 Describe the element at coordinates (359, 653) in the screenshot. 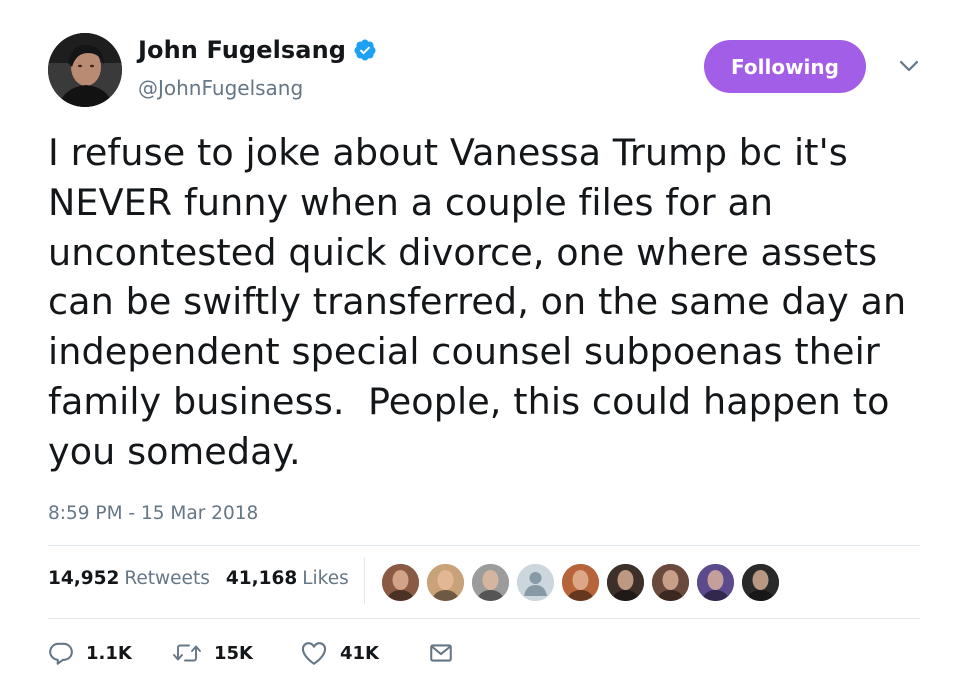

I see `like-count: 41K` at that location.